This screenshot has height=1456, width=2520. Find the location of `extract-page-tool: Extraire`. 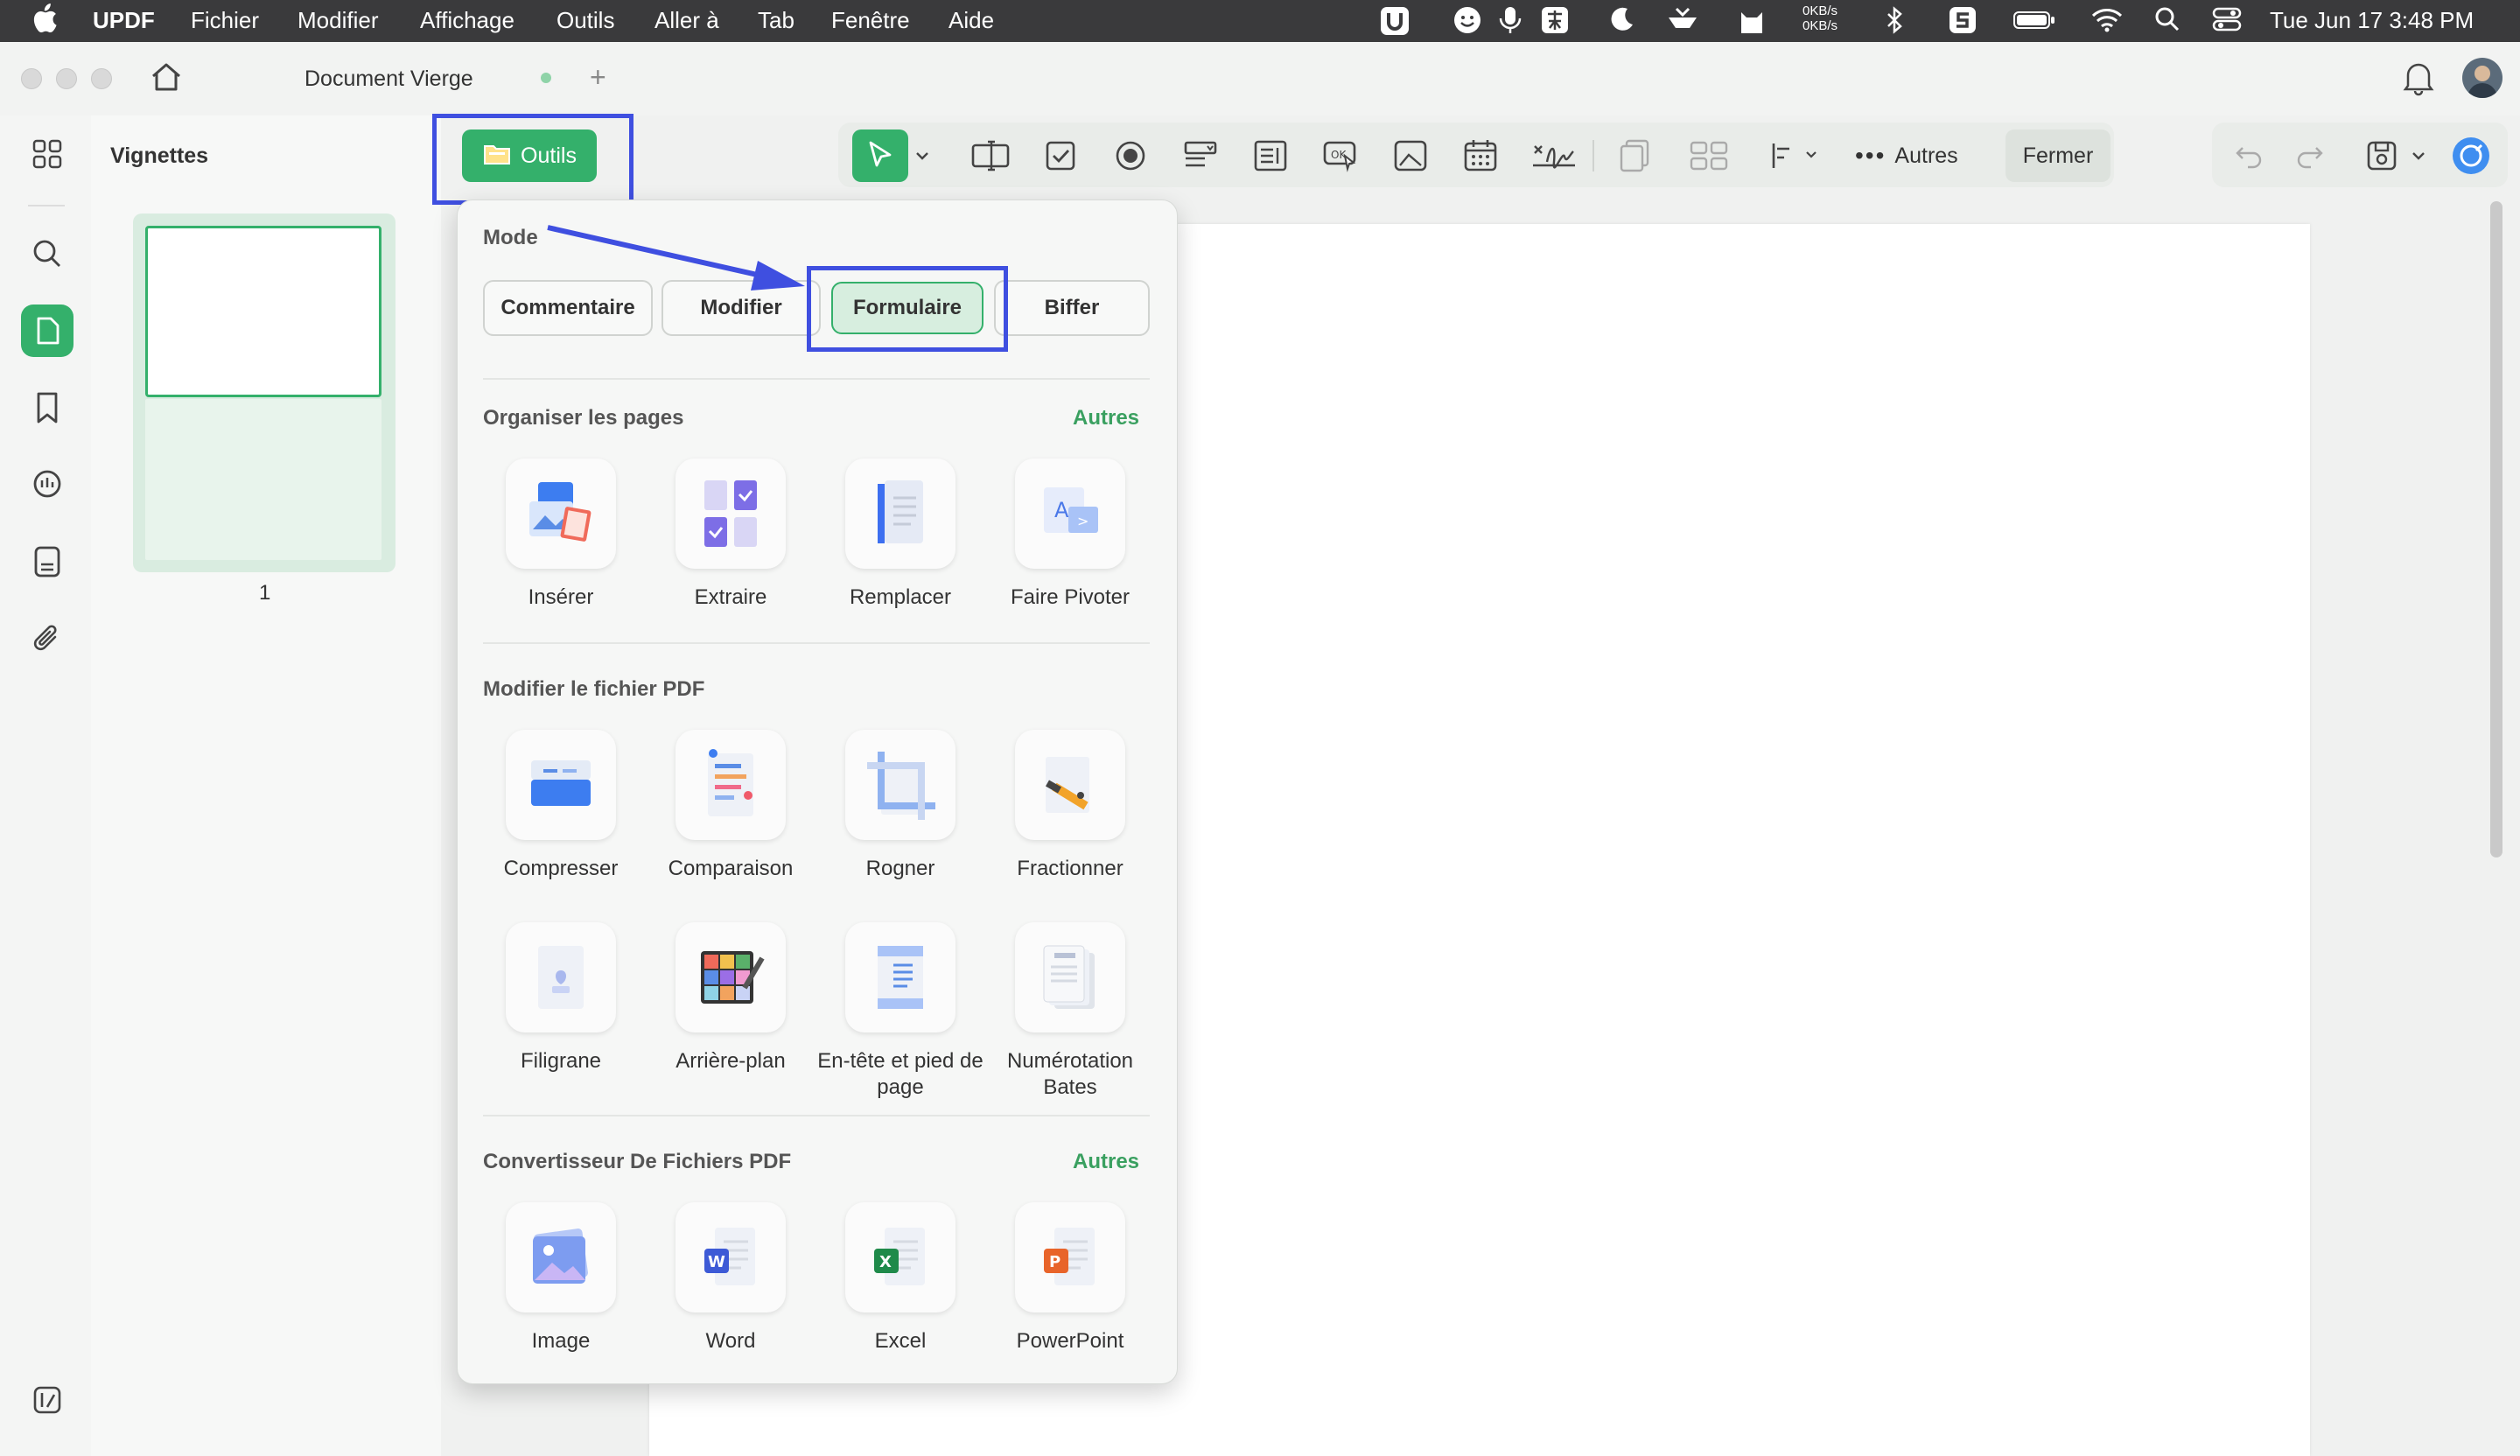

extract-page-tool: Extraire is located at coordinates (731, 534).